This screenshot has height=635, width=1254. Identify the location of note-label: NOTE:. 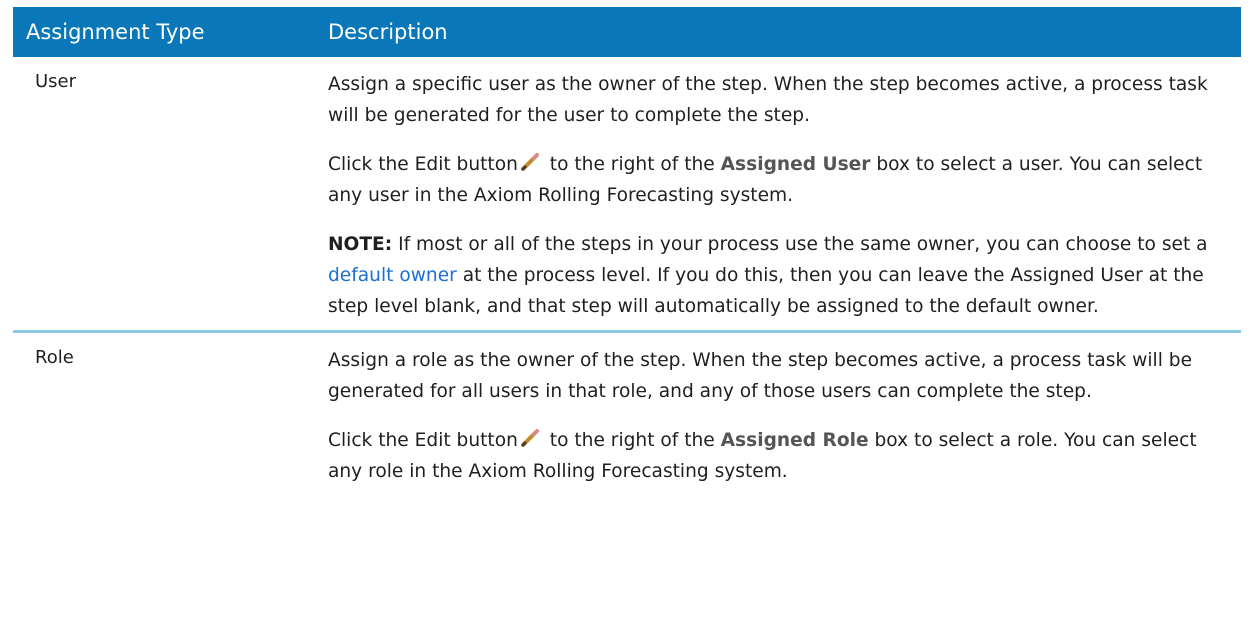
(360, 244).